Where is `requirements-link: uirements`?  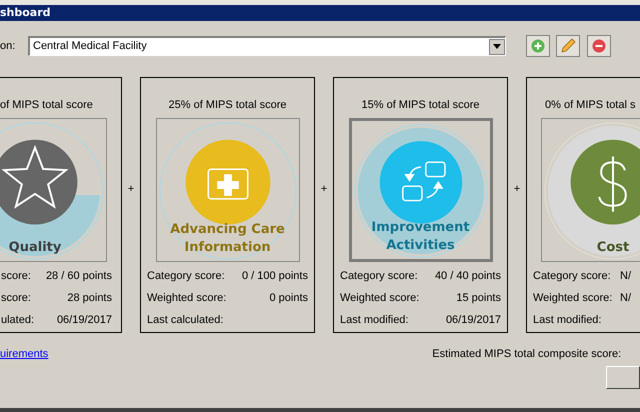 requirements-link: uirements is located at coordinates (24, 354).